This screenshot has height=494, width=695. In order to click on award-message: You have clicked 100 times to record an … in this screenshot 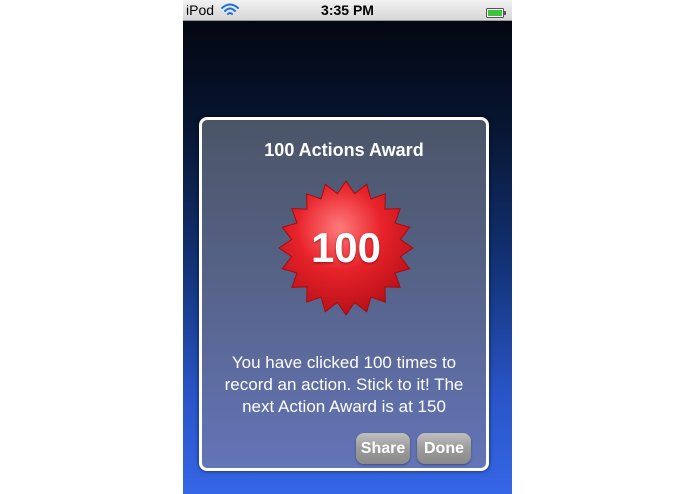, I will do `click(344, 384)`.